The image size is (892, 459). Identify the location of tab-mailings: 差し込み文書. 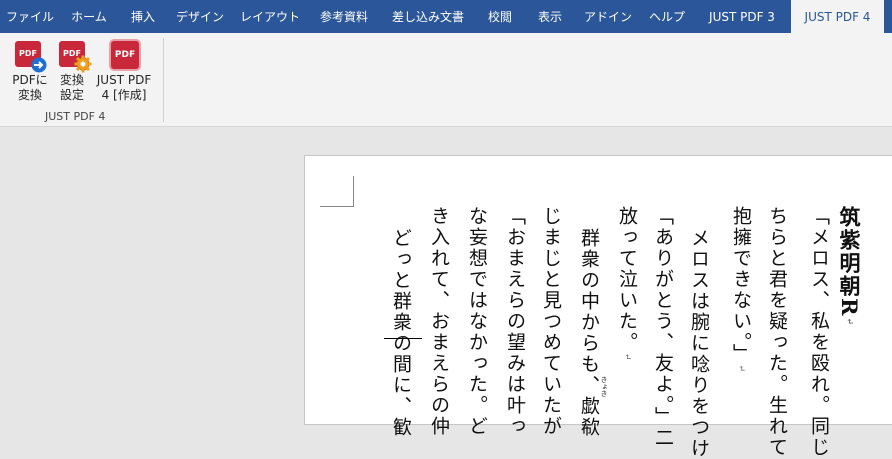
(428, 16).